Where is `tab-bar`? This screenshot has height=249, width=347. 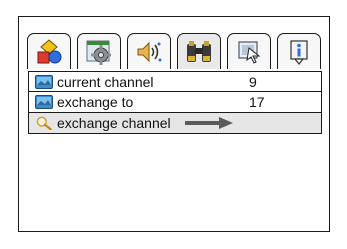 tab-bar is located at coordinates (175, 51).